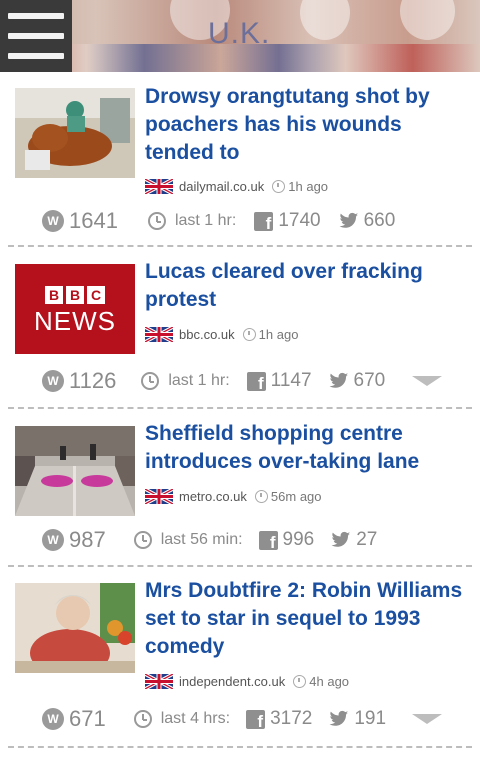  I want to click on period-label: last 4 hrs:, so click(195, 718).